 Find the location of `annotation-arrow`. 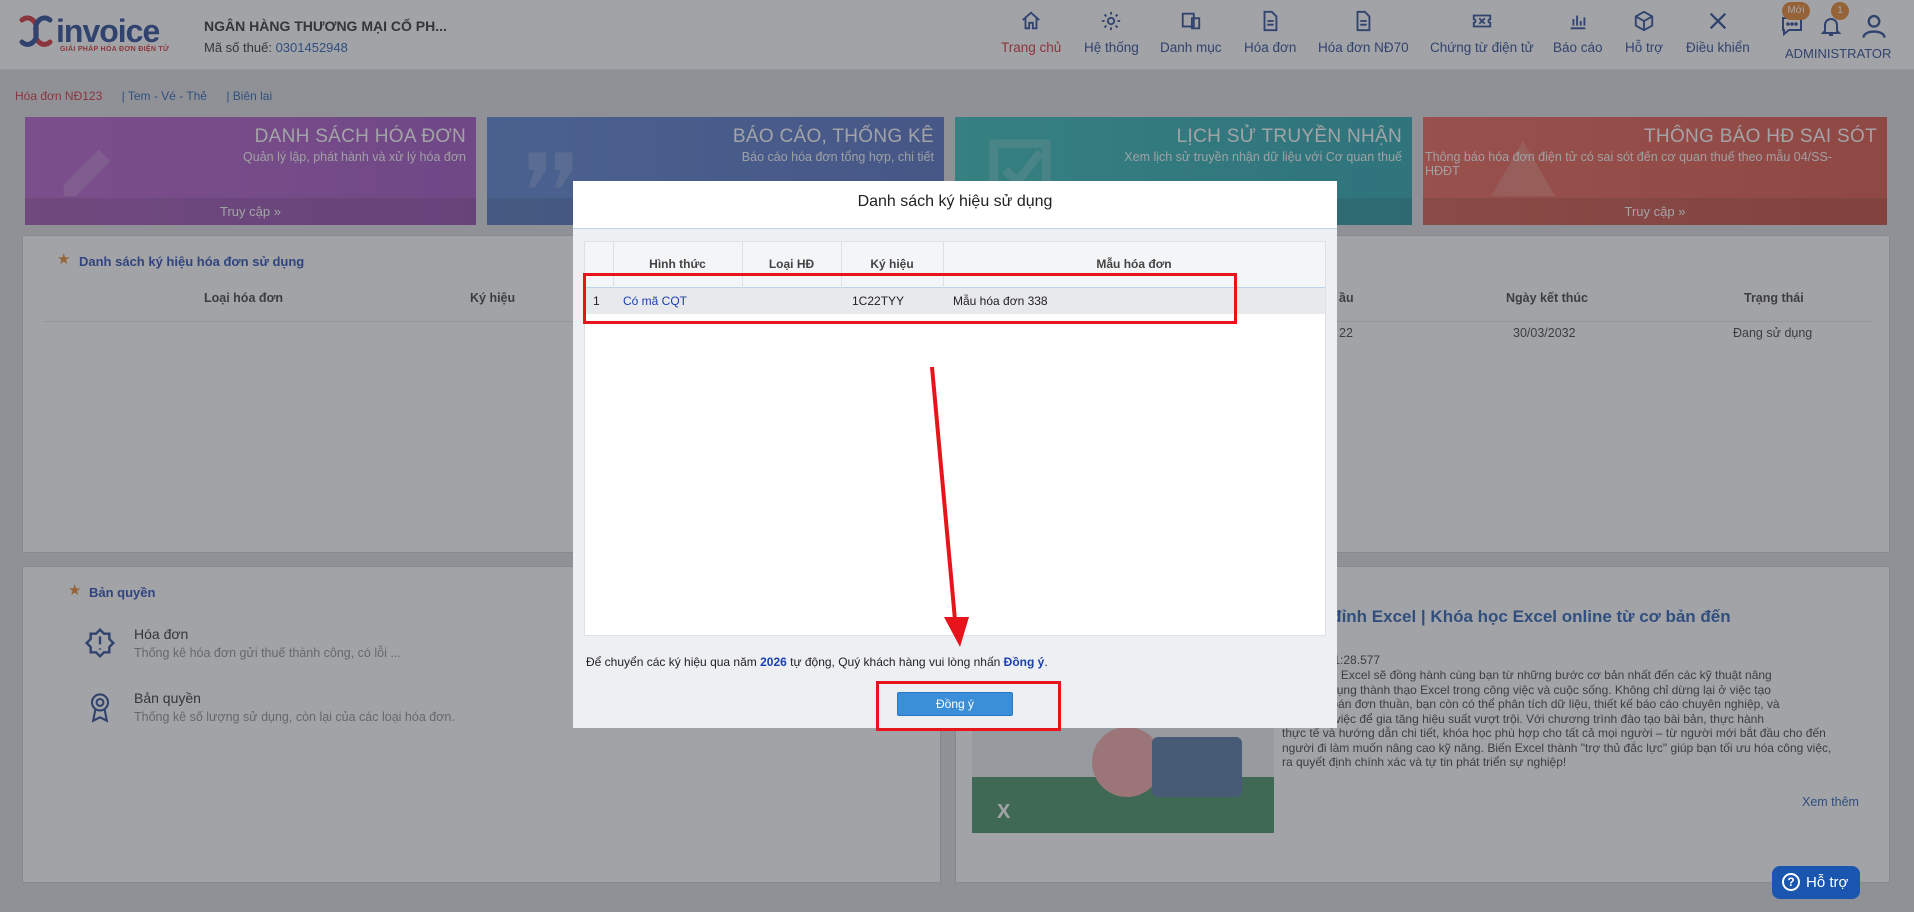

annotation-arrow is located at coordinates (949, 506).